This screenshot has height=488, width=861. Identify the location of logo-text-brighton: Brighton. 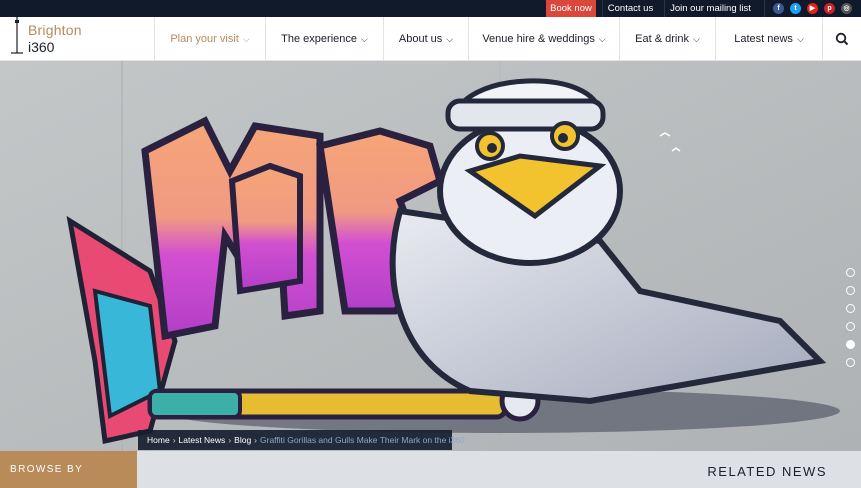
(55, 30).